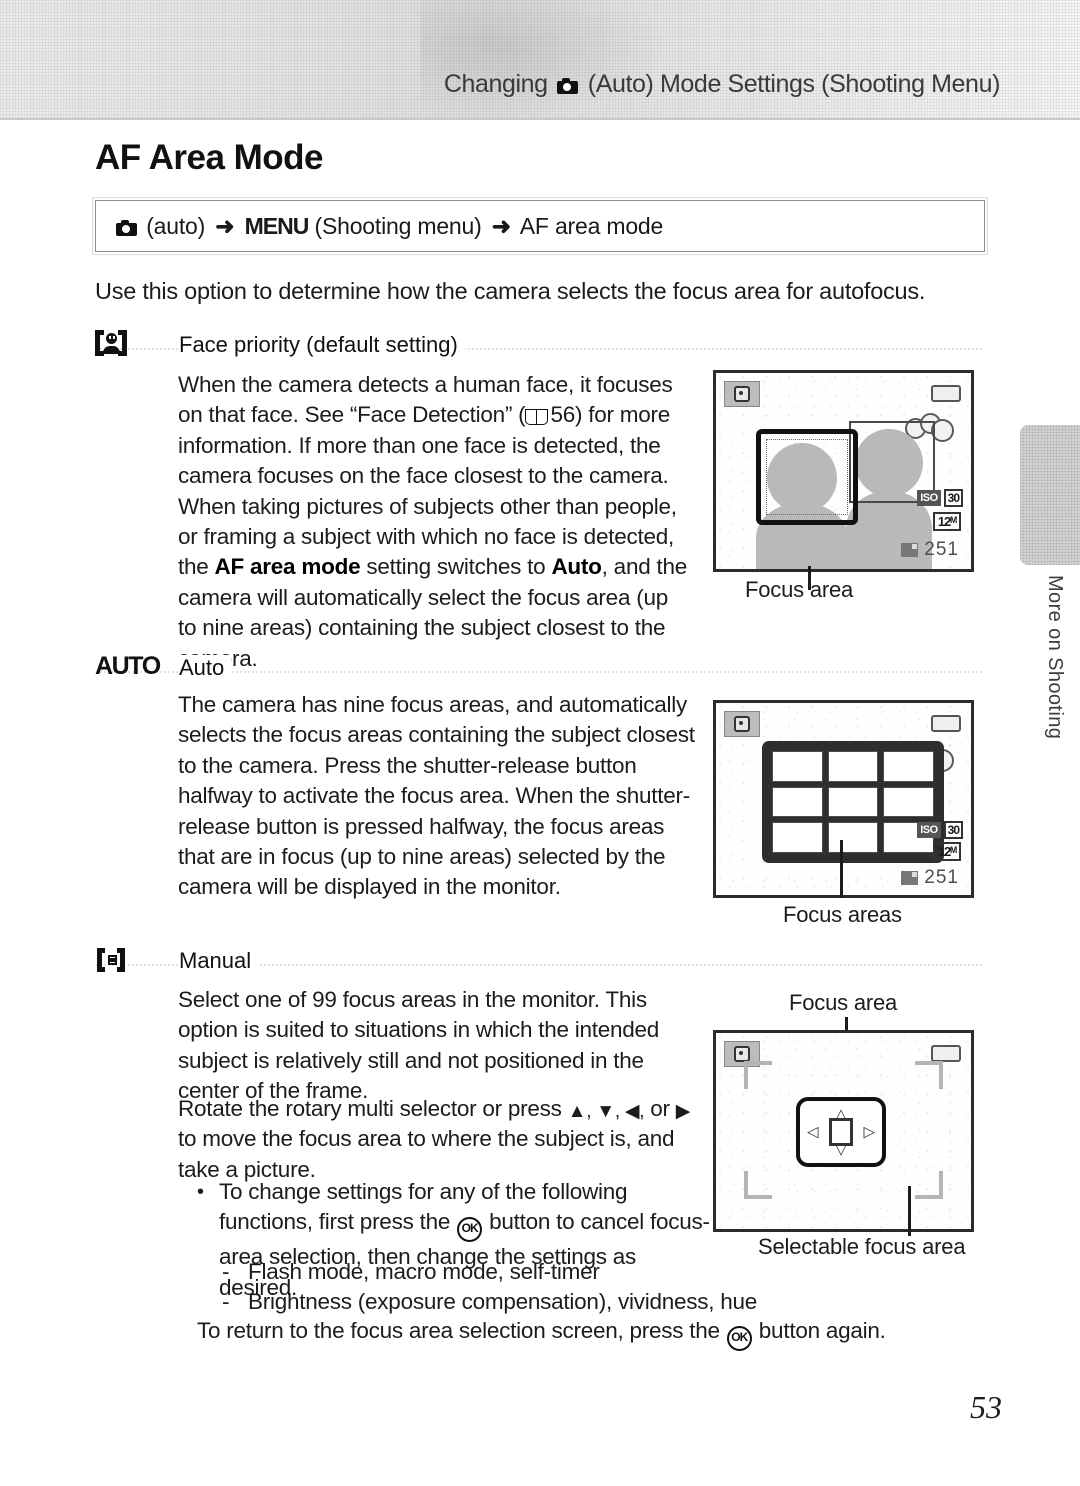 Image resolution: width=1080 pixels, height=1486 pixels. I want to click on menu-path-target: AF area mode, so click(591, 225).